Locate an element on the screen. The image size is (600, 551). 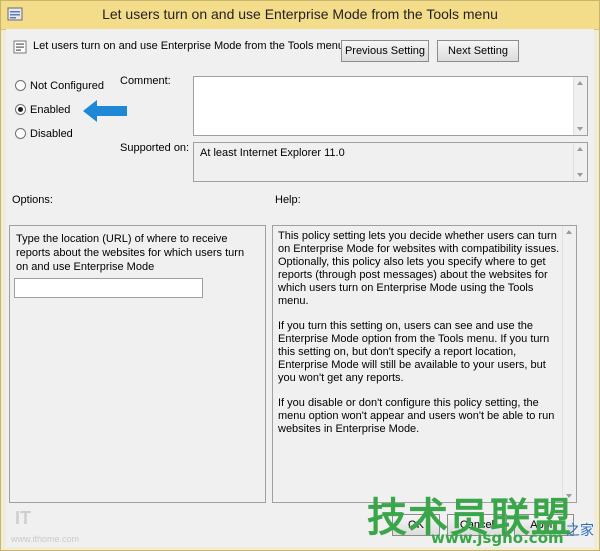
setting-icon is located at coordinates (20, 47).